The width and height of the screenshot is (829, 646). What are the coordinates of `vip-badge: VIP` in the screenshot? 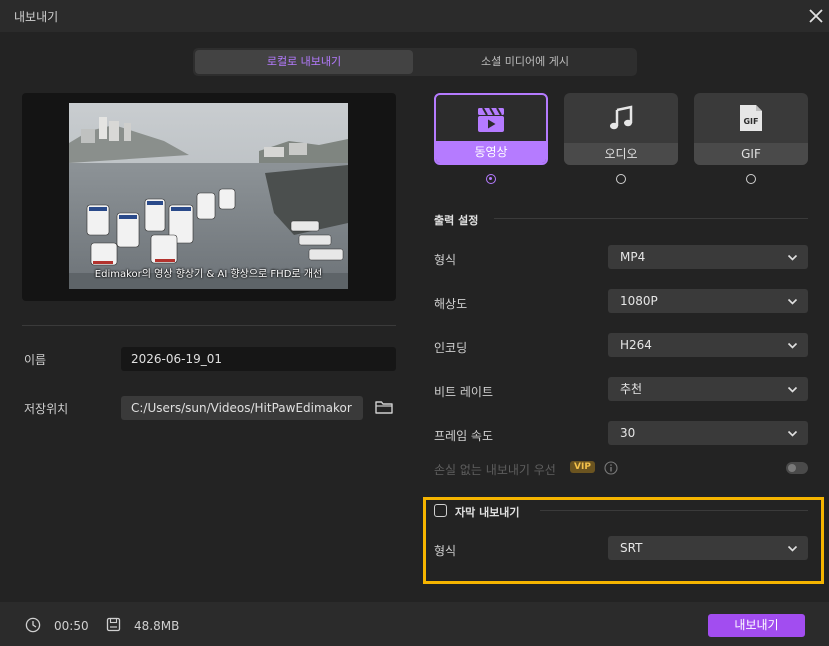 It's located at (582, 467).